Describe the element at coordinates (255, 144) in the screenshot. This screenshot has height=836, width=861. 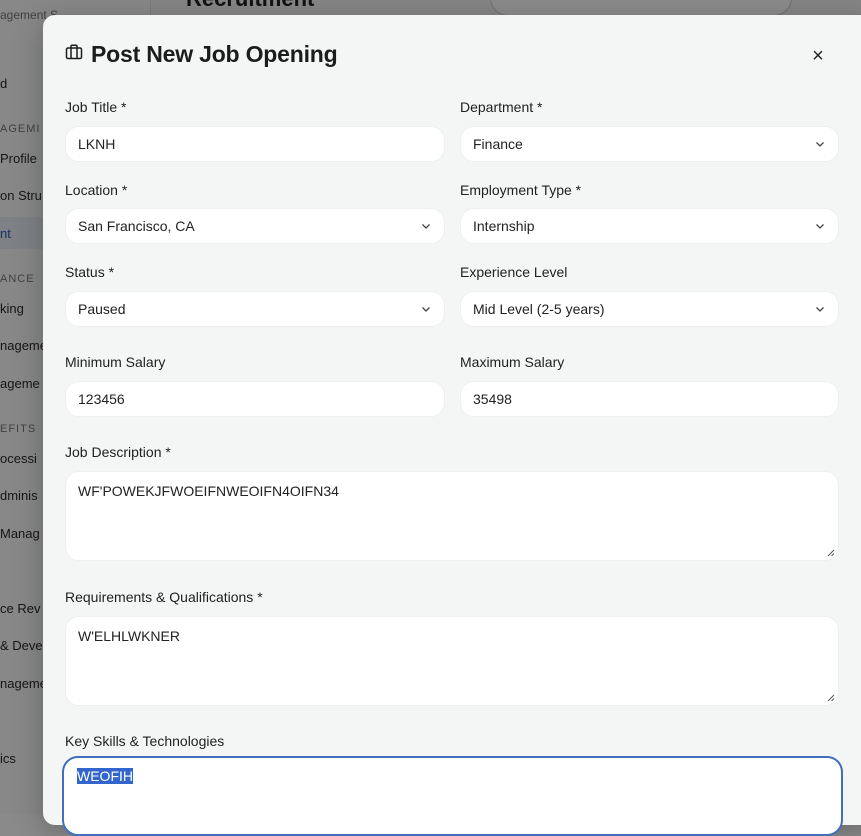
I see `job-title-input: LKNH` at that location.